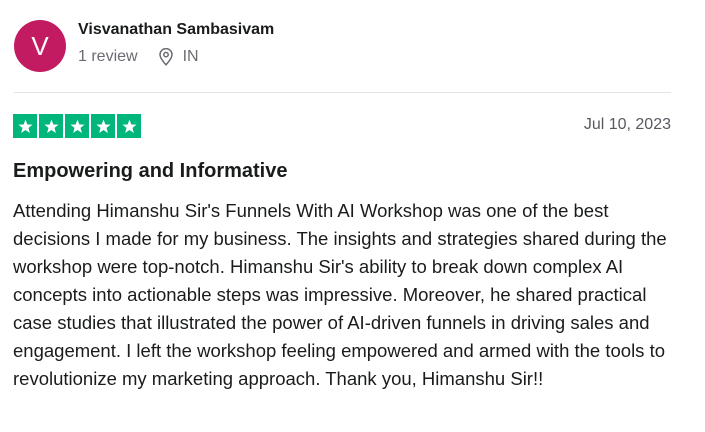  Describe the element at coordinates (190, 56) in the screenshot. I see `reviewer-country: IN` at that location.